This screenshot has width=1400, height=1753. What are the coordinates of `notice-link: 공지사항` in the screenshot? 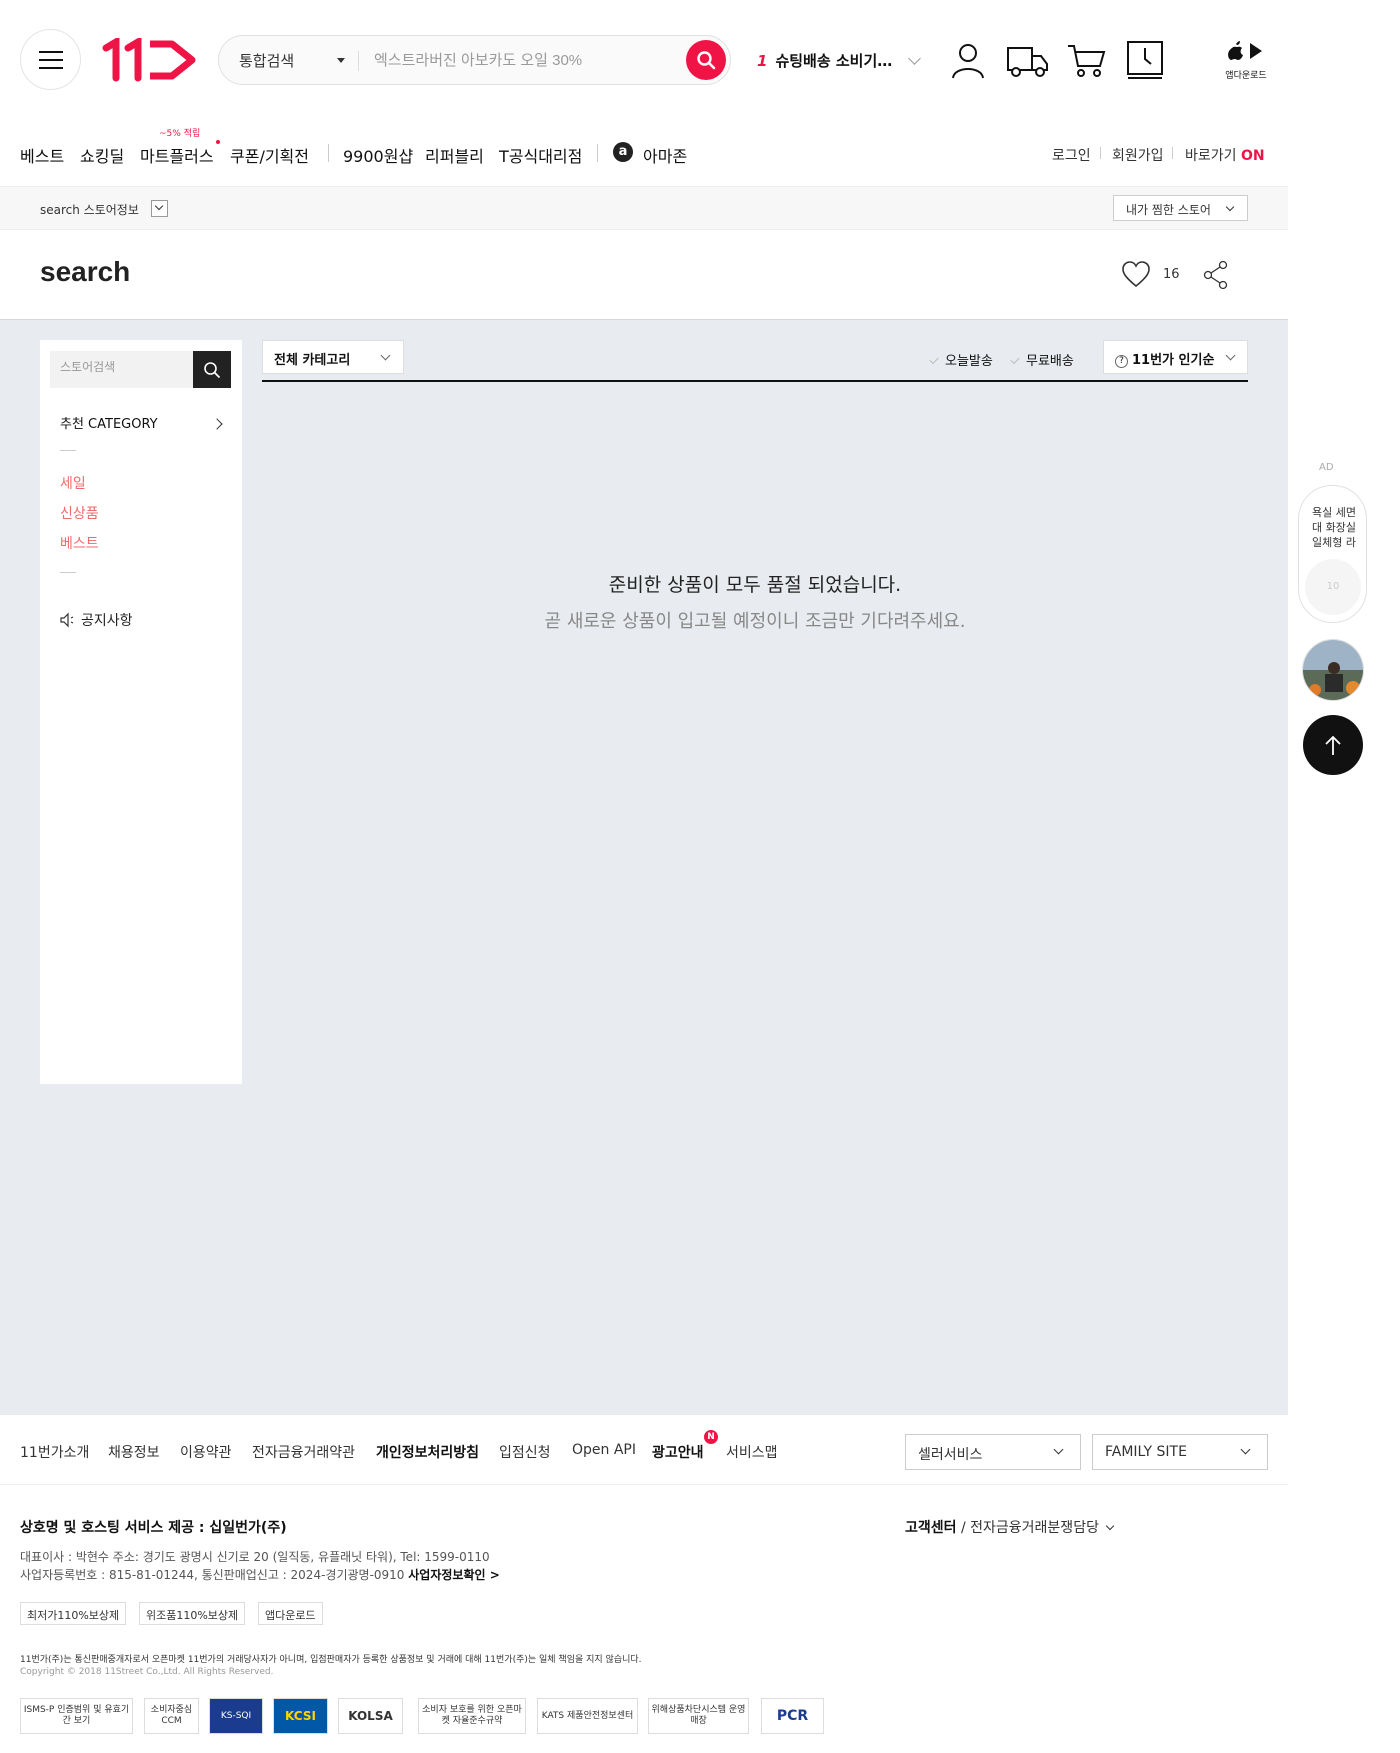 It's located at (96, 620).